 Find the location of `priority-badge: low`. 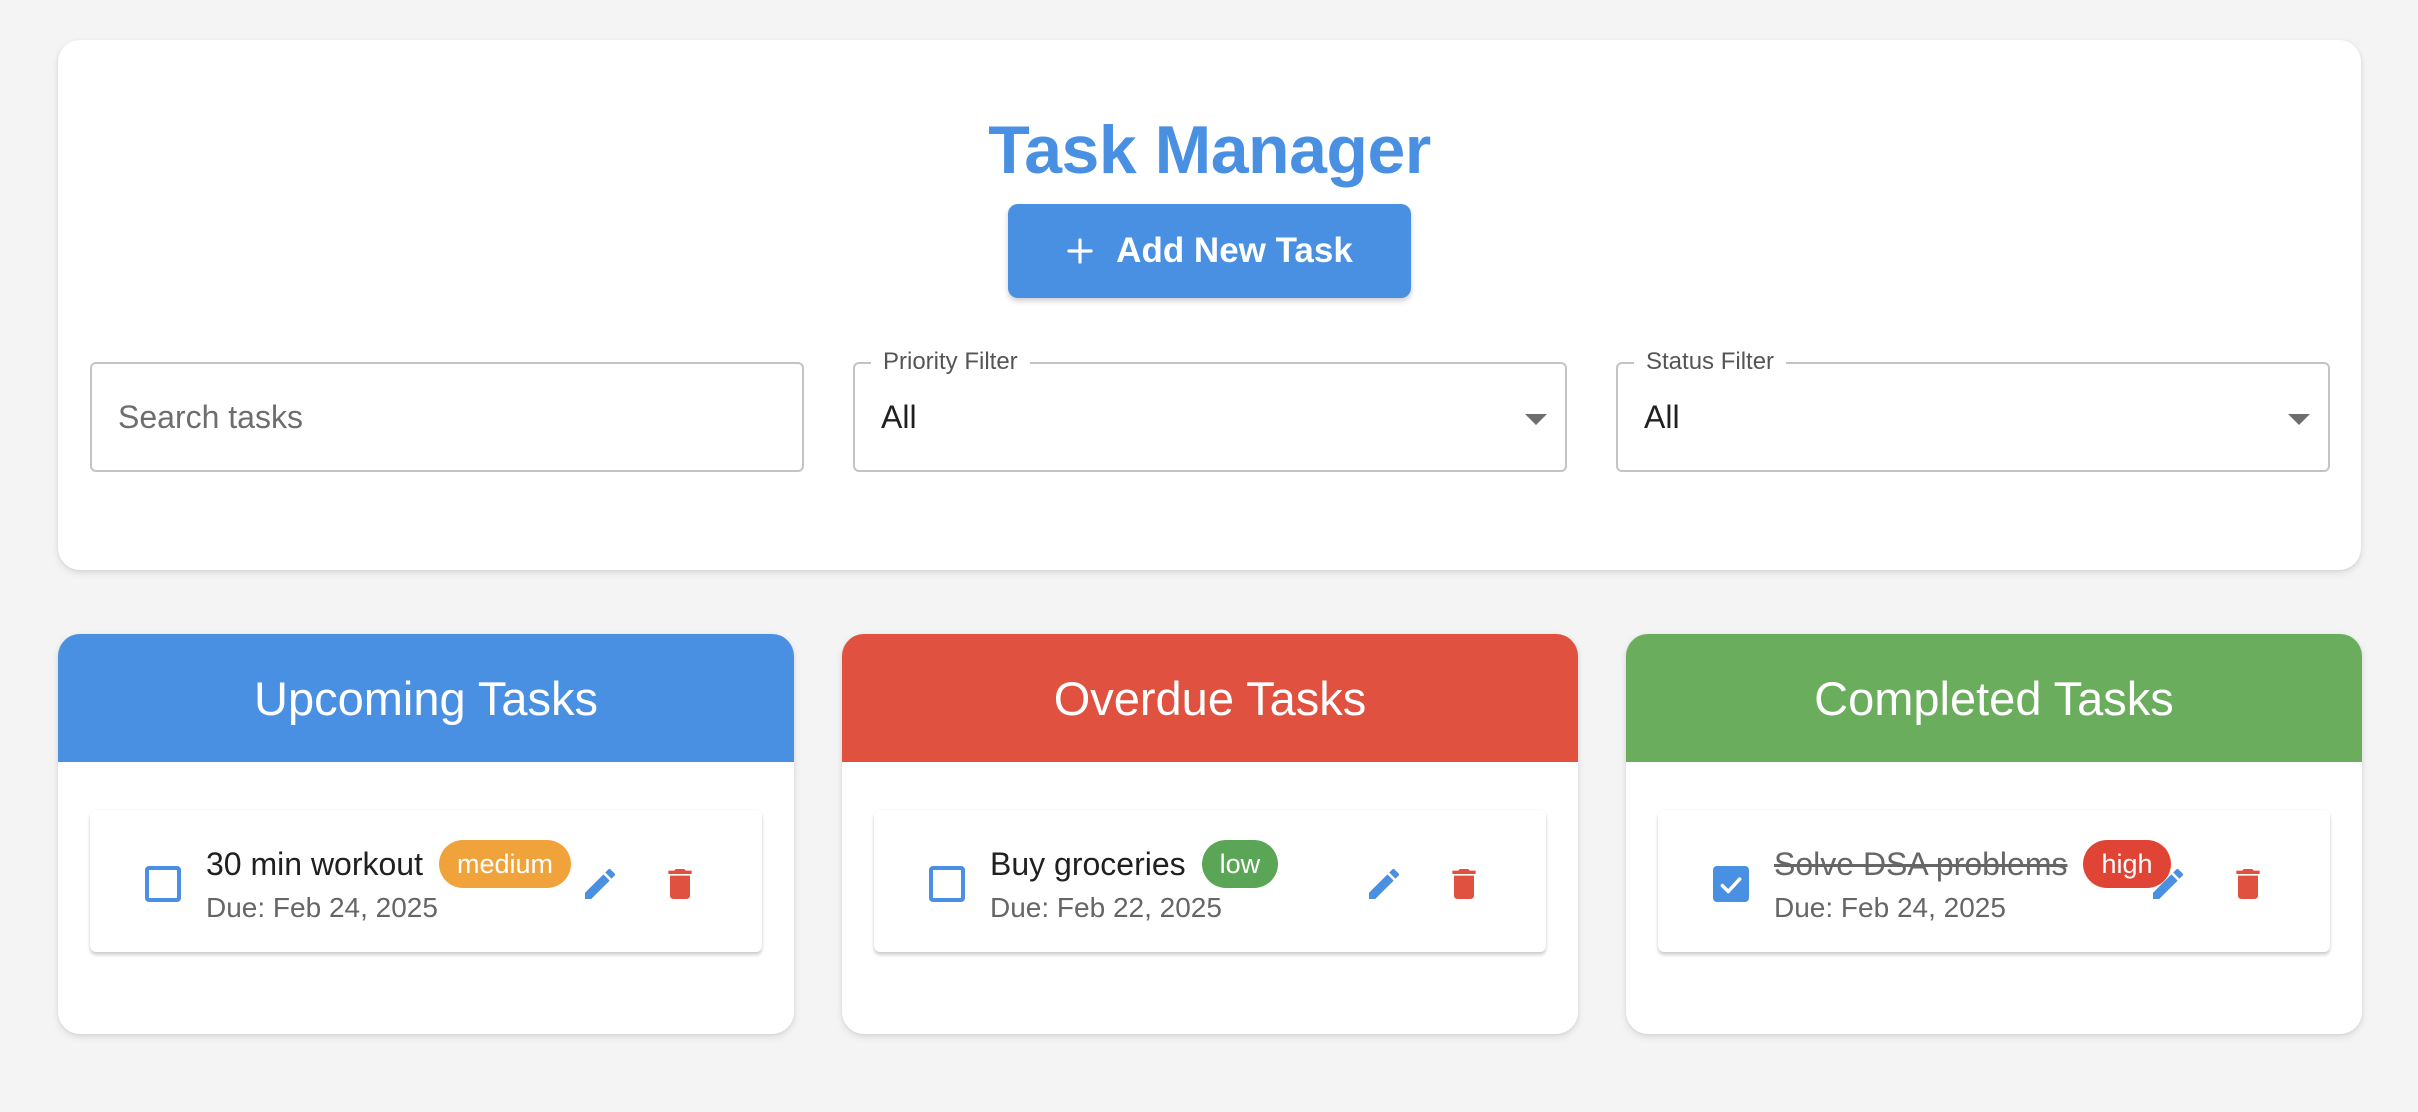

priority-badge: low is located at coordinates (1240, 864).